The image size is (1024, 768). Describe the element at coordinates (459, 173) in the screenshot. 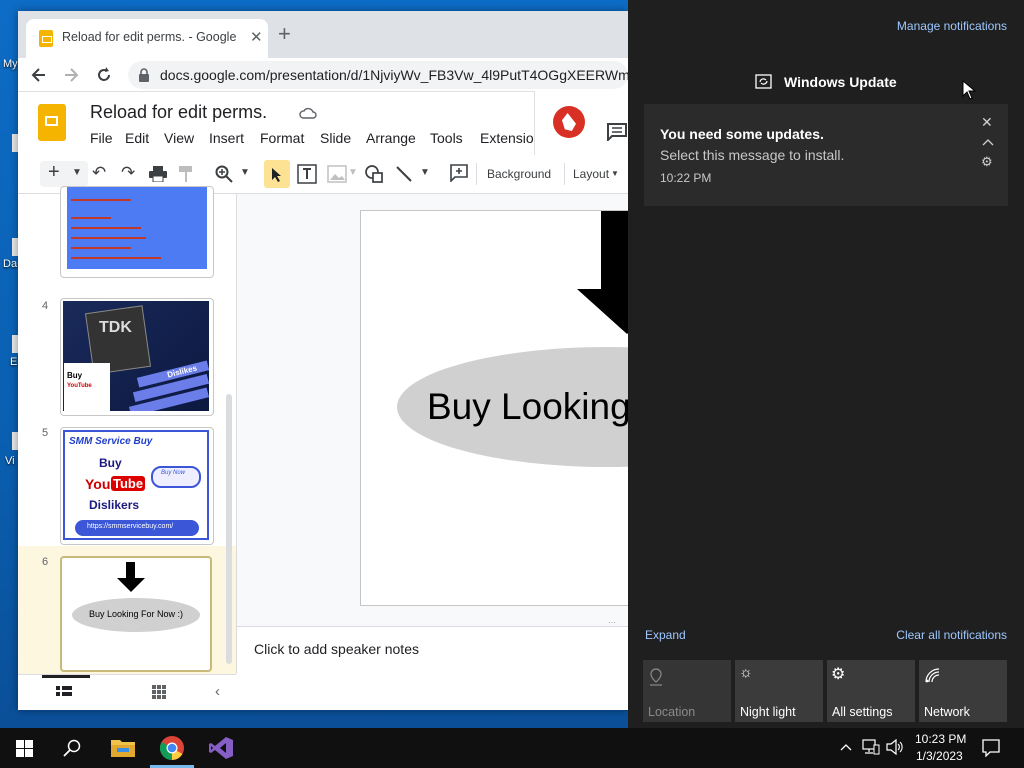

I see `add-comment-icon` at that location.